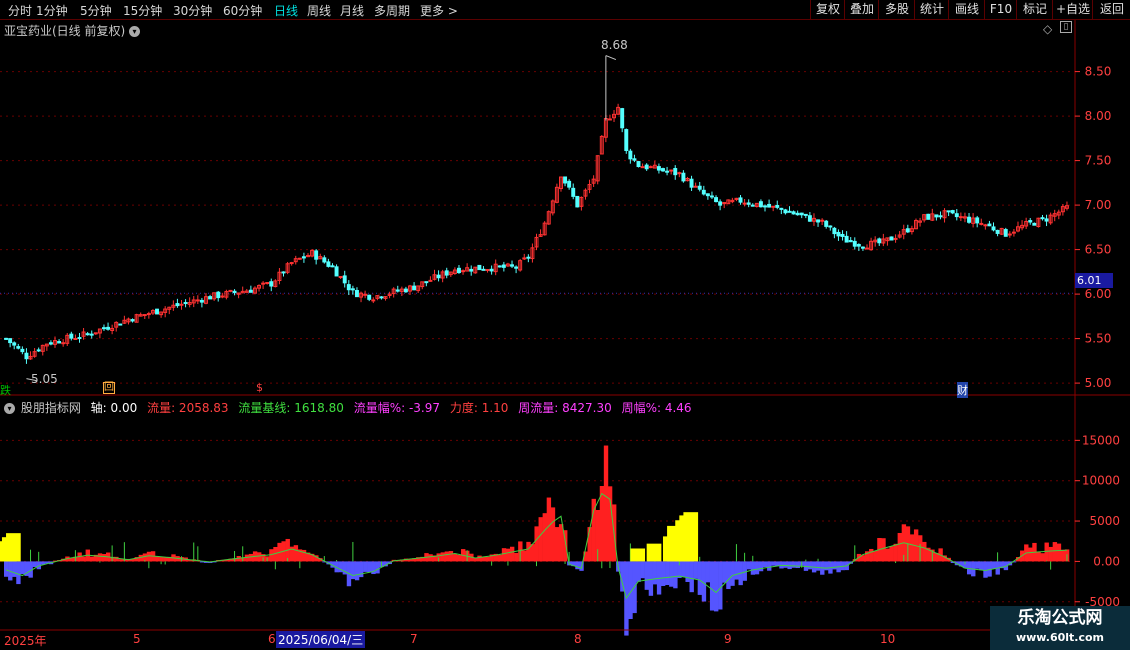 Image resolution: width=1130 pixels, height=650 pixels. What do you see at coordinates (861, 9) in the screenshot?
I see `overlay-button: 叠加` at bounding box center [861, 9].